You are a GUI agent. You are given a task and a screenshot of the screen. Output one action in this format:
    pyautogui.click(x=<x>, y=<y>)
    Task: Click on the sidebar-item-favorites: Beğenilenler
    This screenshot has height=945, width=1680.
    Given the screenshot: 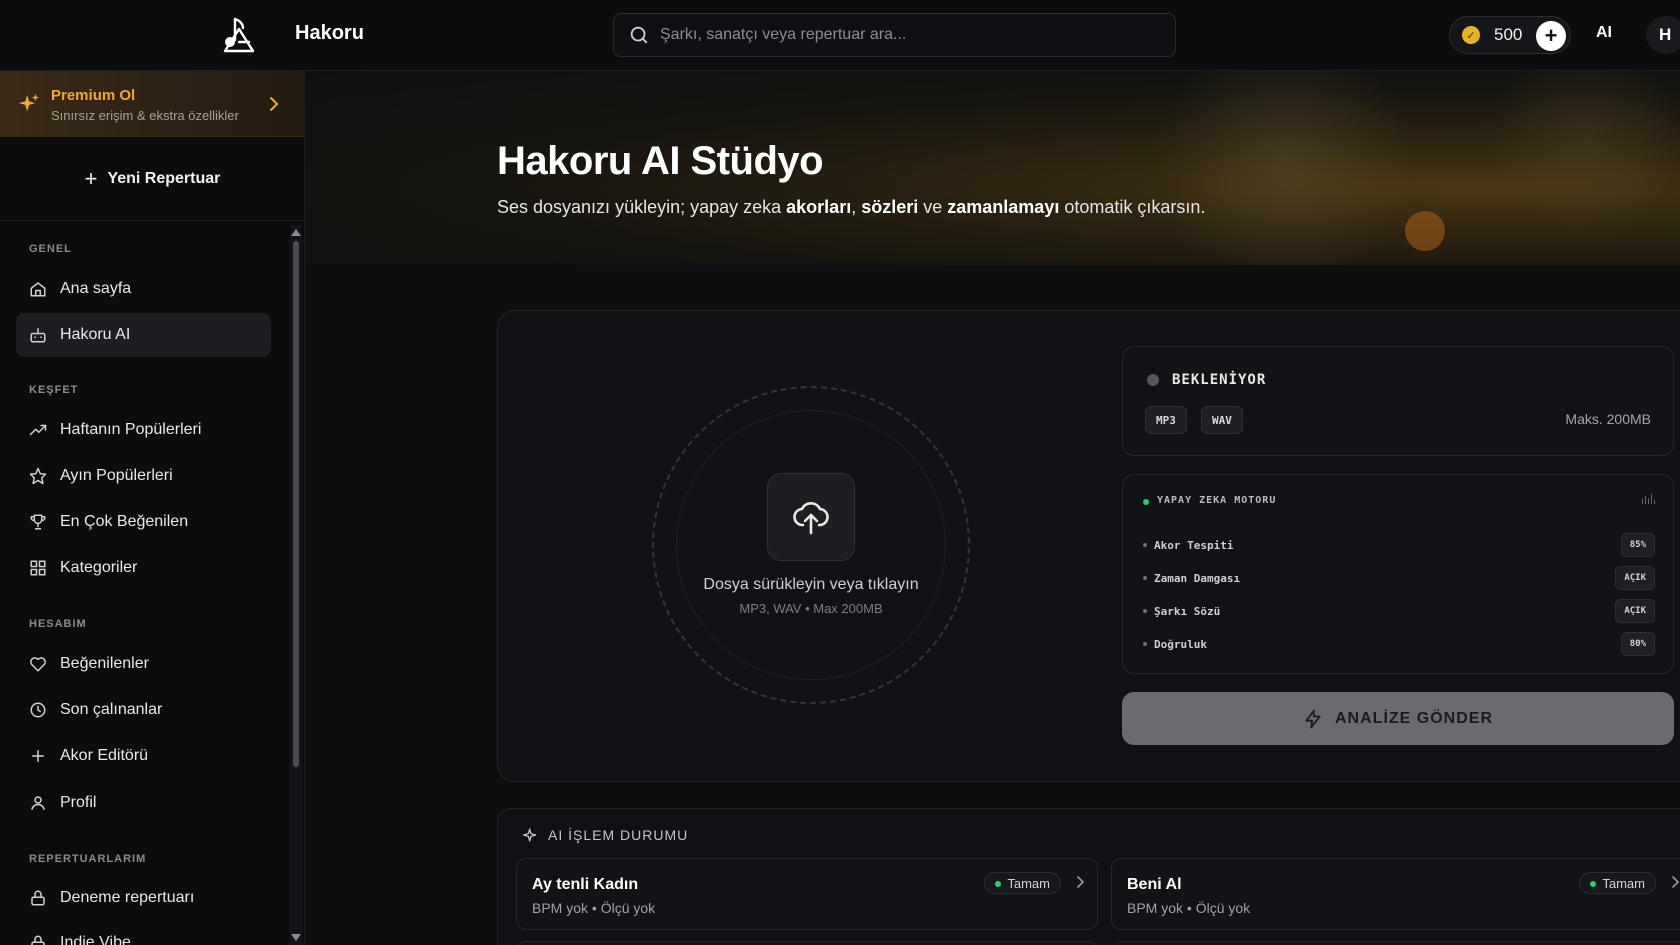 What is the action you would take?
    pyautogui.click(x=143, y=664)
    